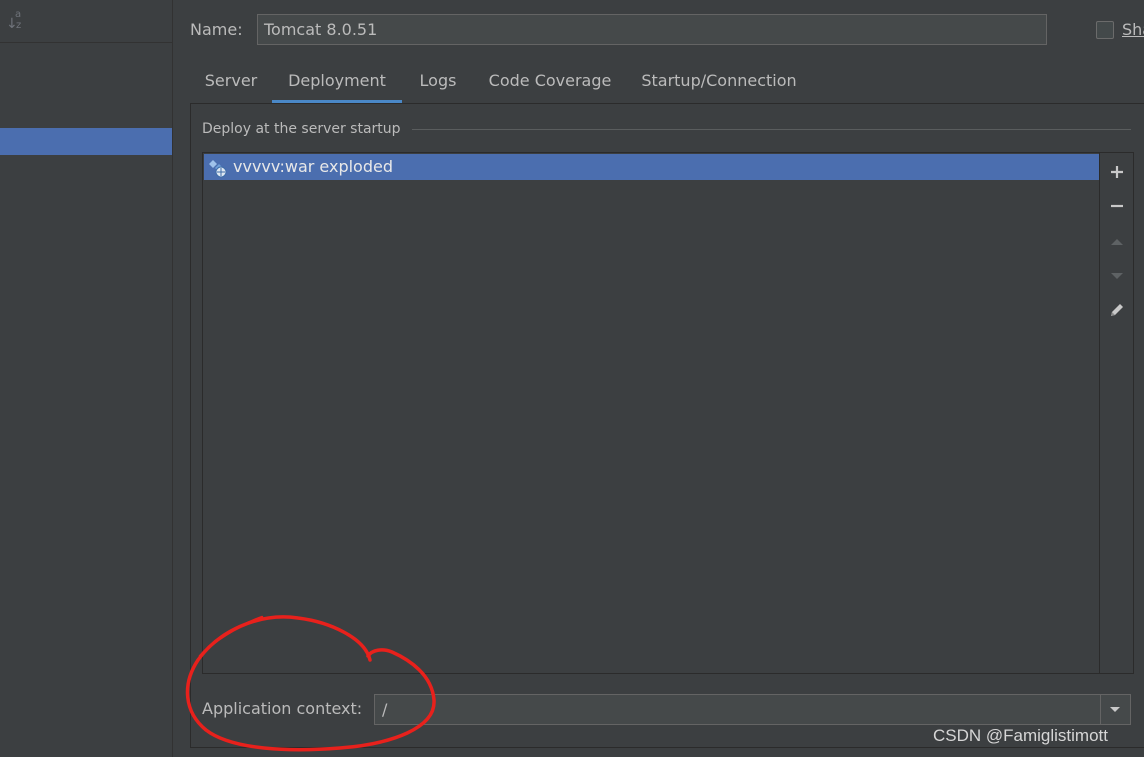  What do you see at coordinates (1117, 241) in the screenshot?
I see `move-up-icon` at bounding box center [1117, 241].